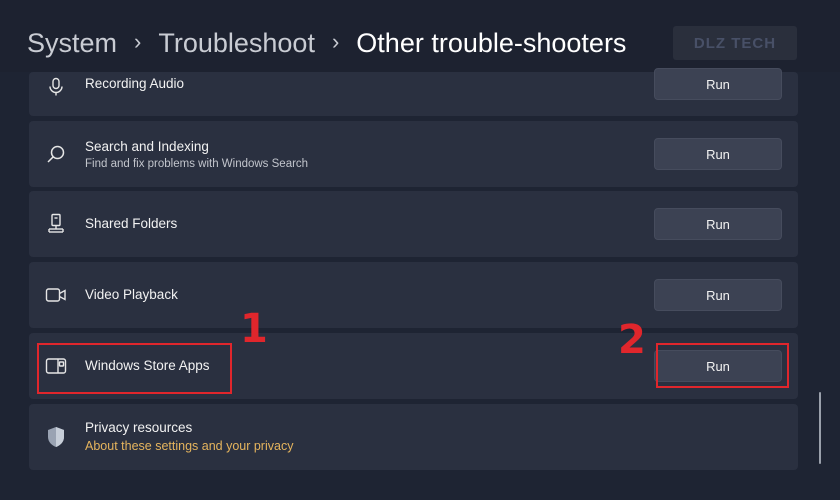 This screenshot has width=840, height=500. I want to click on annotation-marker-1: 1, so click(254, 329).